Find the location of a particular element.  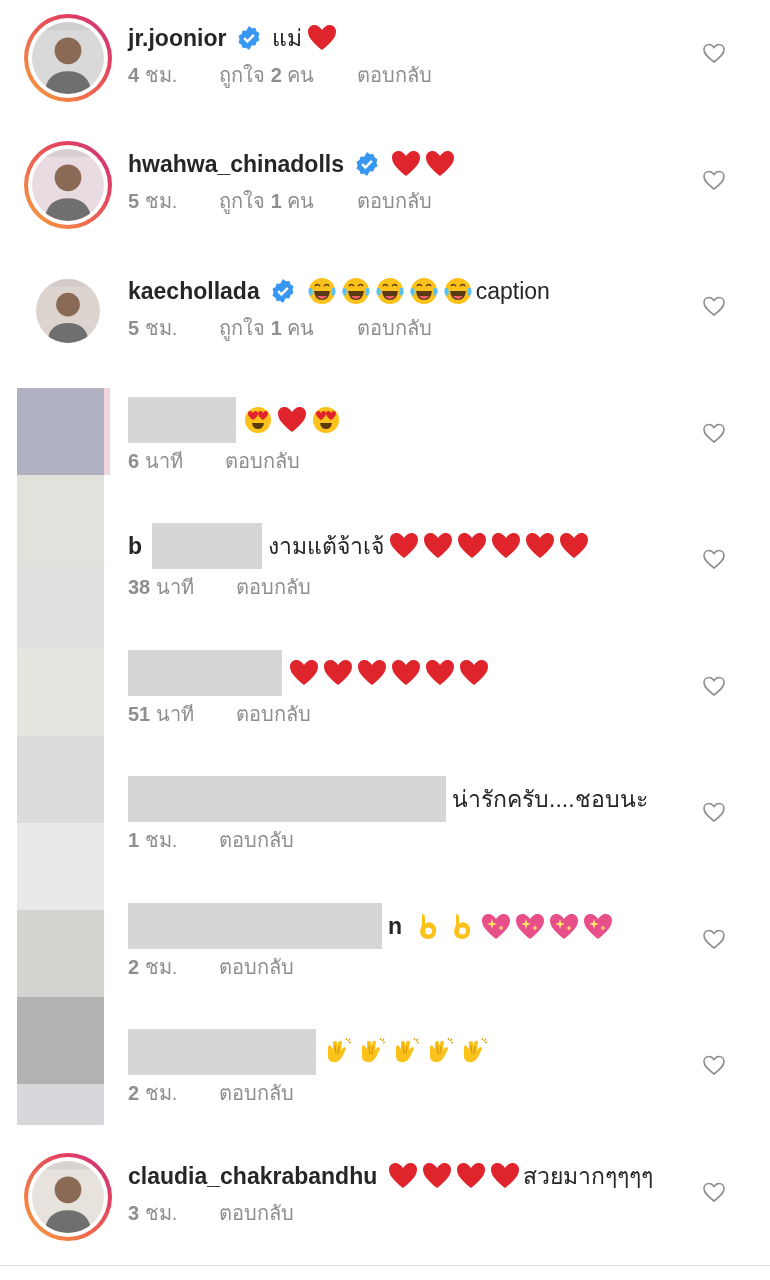

verified-badge-icon is located at coordinates (367, 164).